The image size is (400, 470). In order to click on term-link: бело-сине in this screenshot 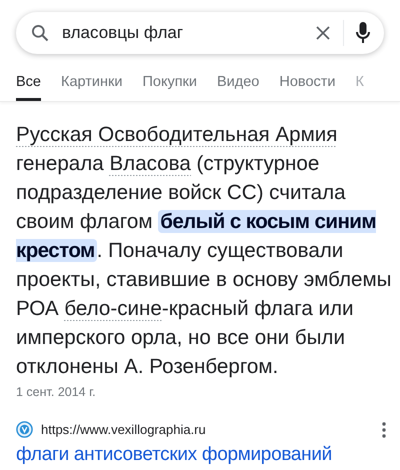, I will do `click(113, 309)`.